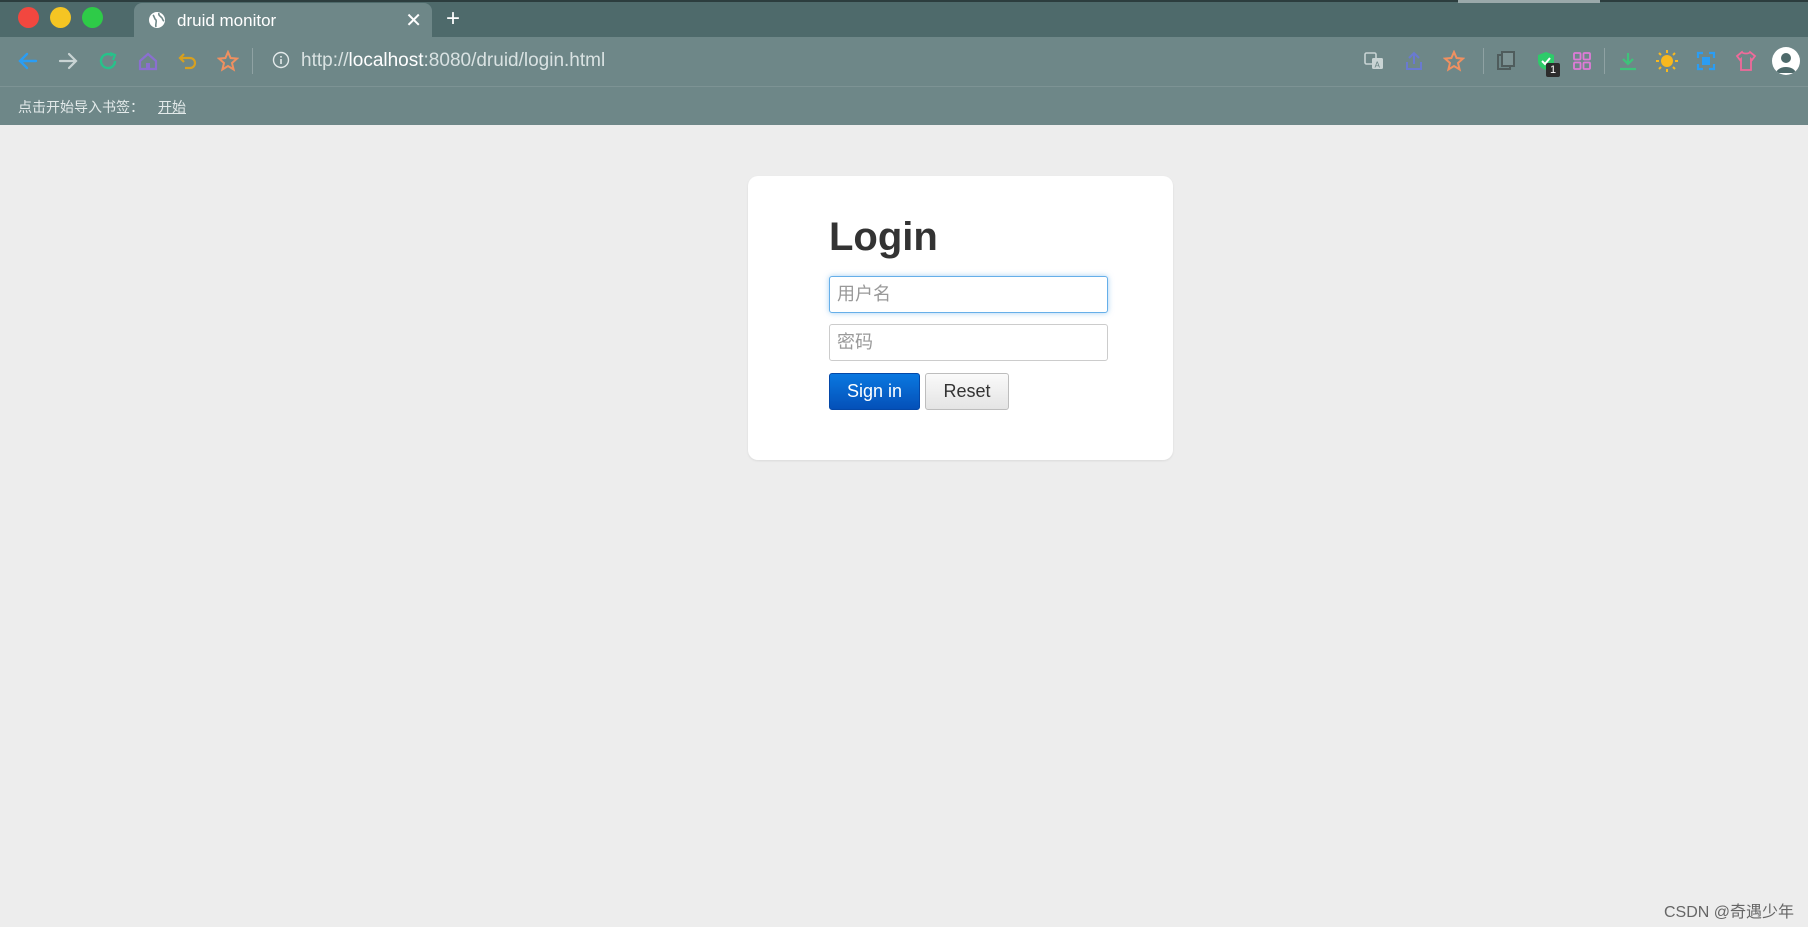 The width and height of the screenshot is (1808, 927). Describe the element at coordinates (1706, 61) in the screenshot. I see `screenshot-icon` at that location.